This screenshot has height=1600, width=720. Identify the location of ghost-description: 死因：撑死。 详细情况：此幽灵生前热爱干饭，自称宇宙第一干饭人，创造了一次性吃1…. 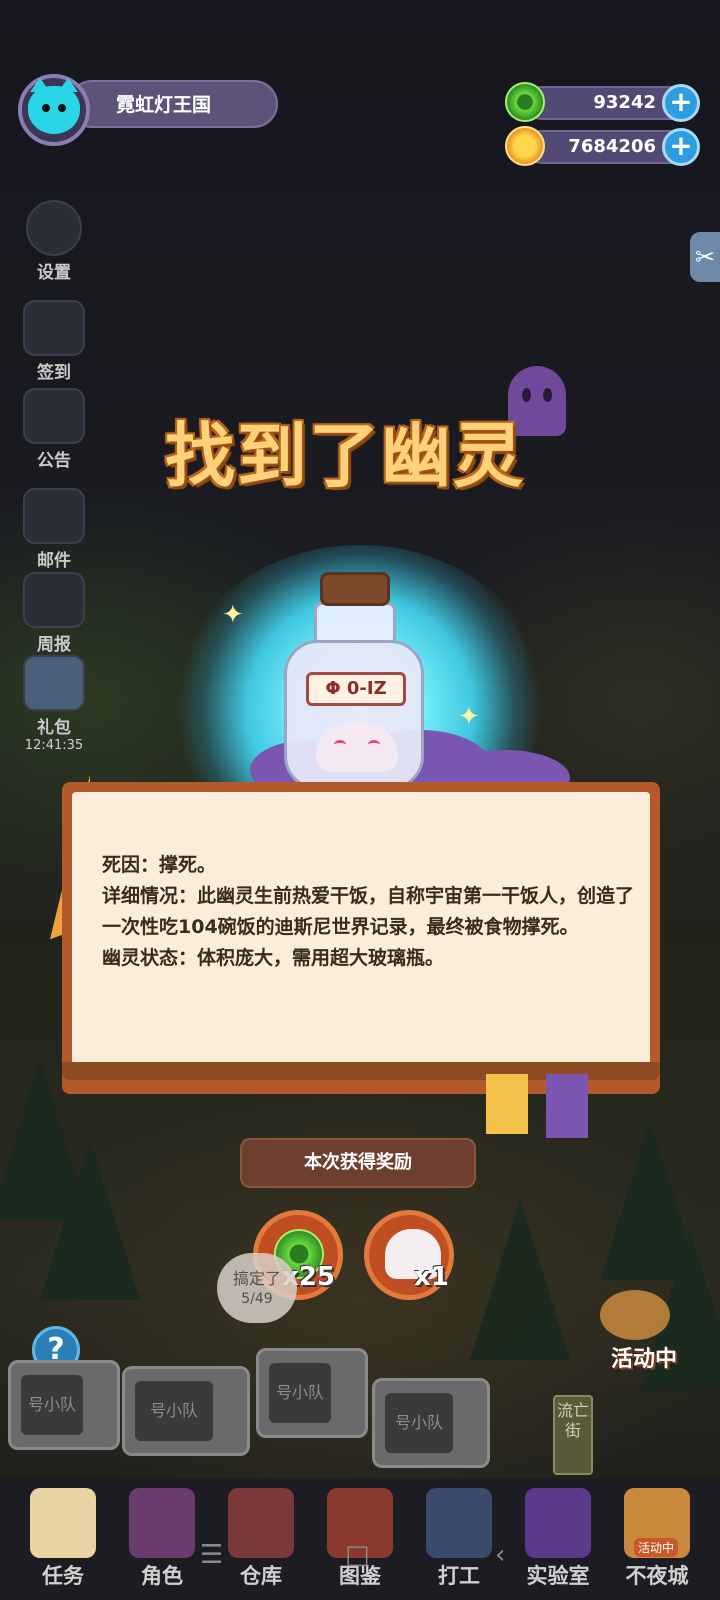
(372, 912).